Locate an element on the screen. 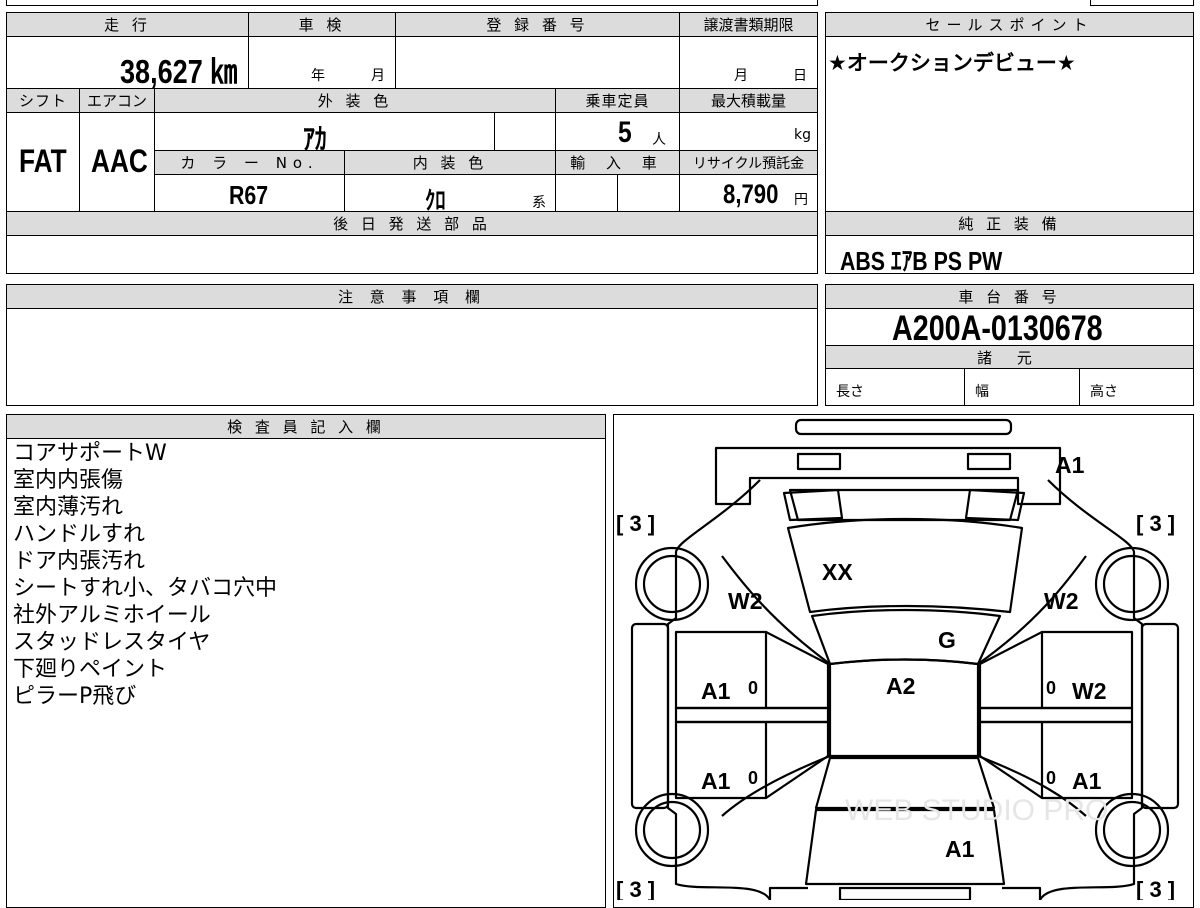  color-no-value: R67 is located at coordinates (249, 195).